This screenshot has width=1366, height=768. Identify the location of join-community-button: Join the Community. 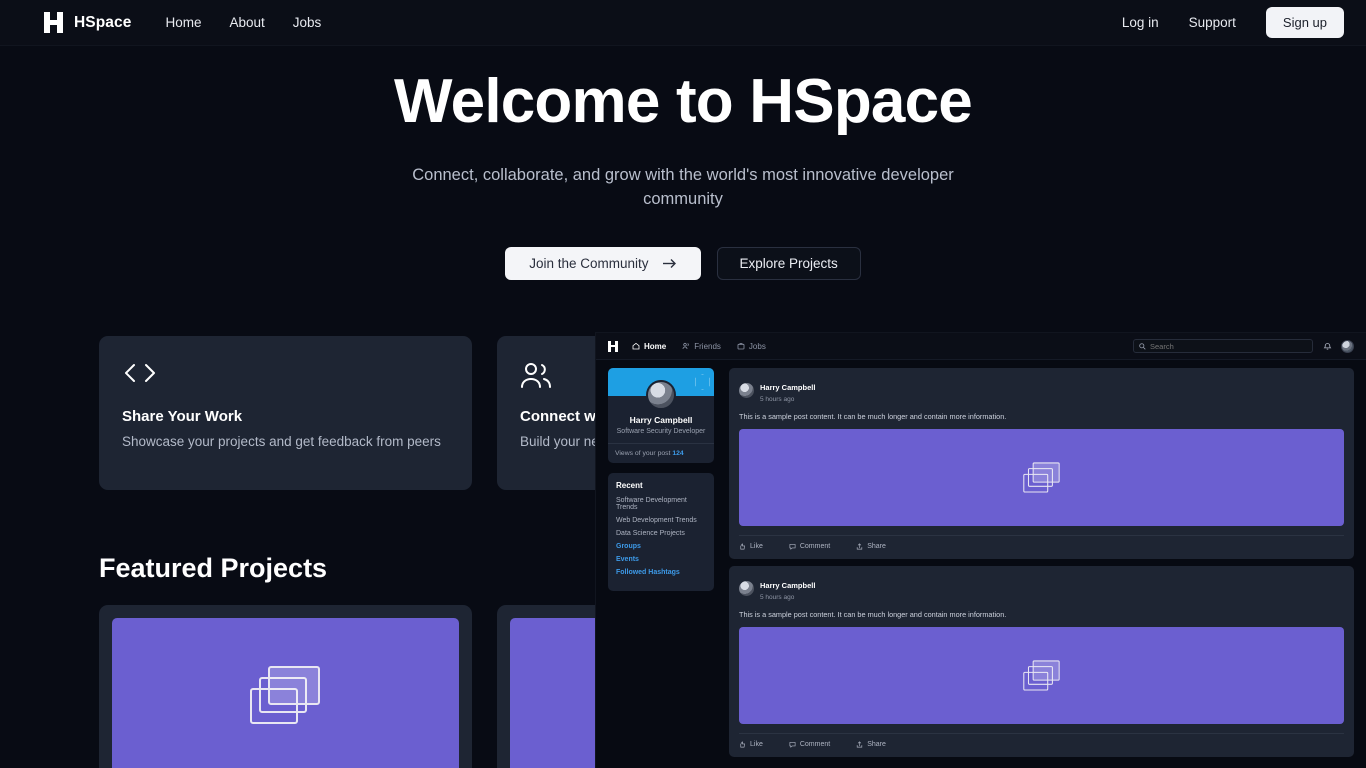
(603, 263).